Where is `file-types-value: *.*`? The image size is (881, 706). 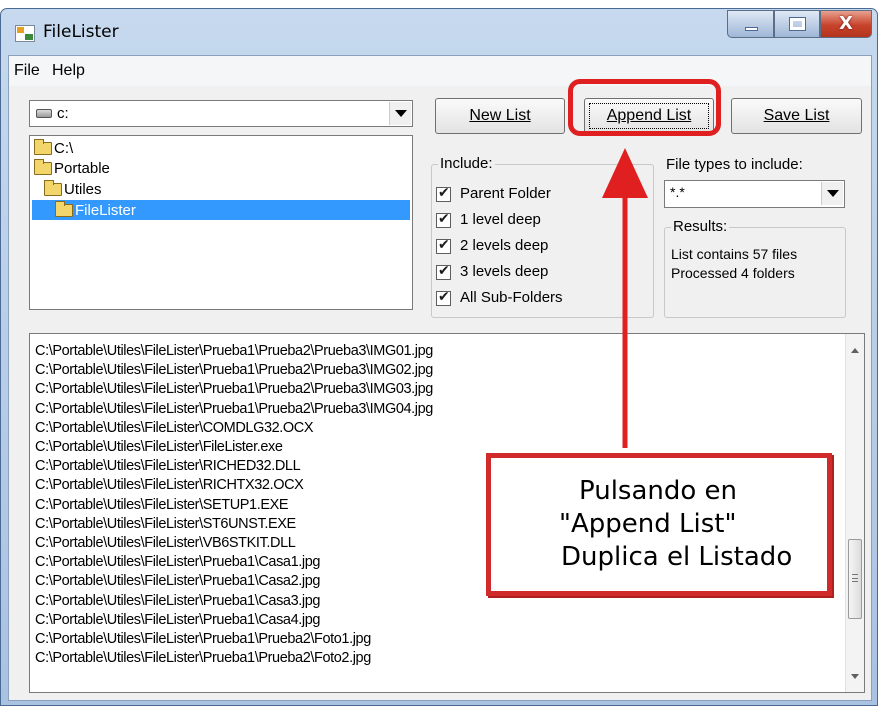
file-types-value: *.* is located at coordinates (677, 192).